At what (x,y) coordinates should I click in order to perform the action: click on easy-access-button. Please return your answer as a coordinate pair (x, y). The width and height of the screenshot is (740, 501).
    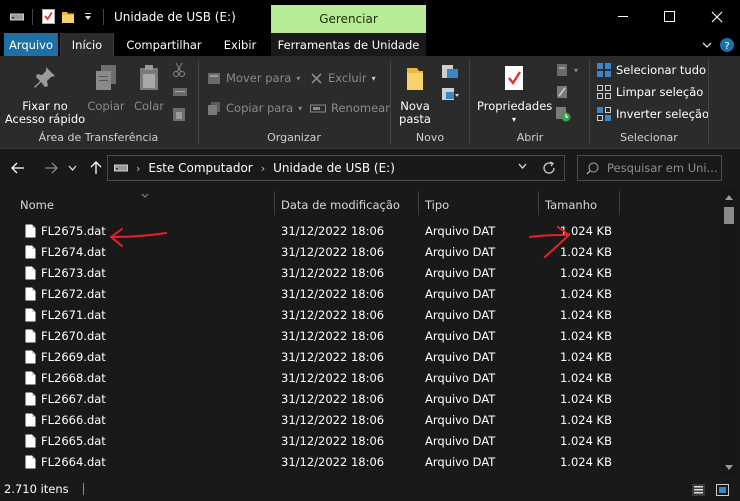
    Looking at the image, I should click on (450, 94).